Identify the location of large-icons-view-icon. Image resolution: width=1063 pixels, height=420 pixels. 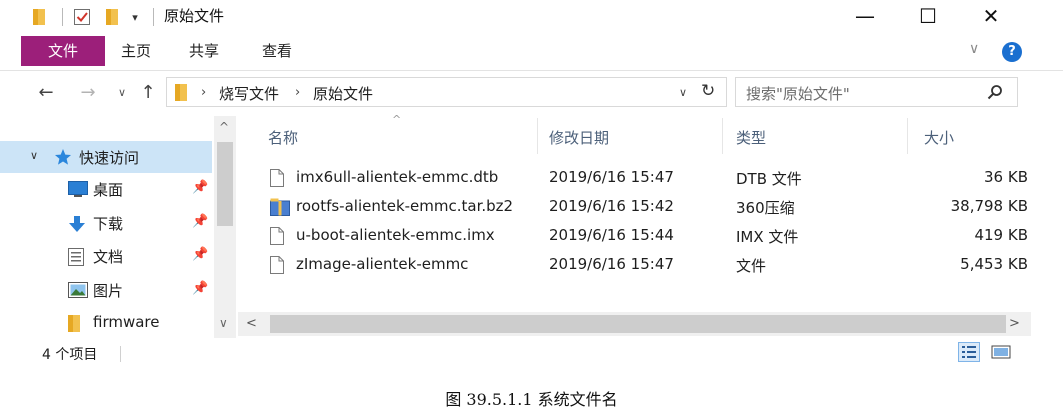
(1001, 352).